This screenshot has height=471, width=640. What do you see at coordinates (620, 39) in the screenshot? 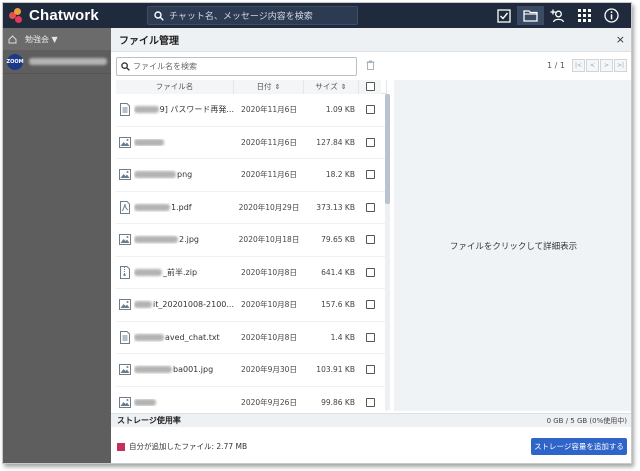
I see `close-button: ×` at bounding box center [620, 39].